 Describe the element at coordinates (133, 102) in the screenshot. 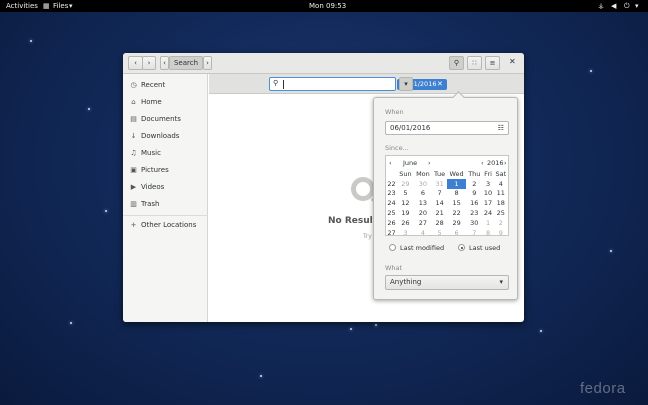

I see `home-icon: ⌂` at that location.